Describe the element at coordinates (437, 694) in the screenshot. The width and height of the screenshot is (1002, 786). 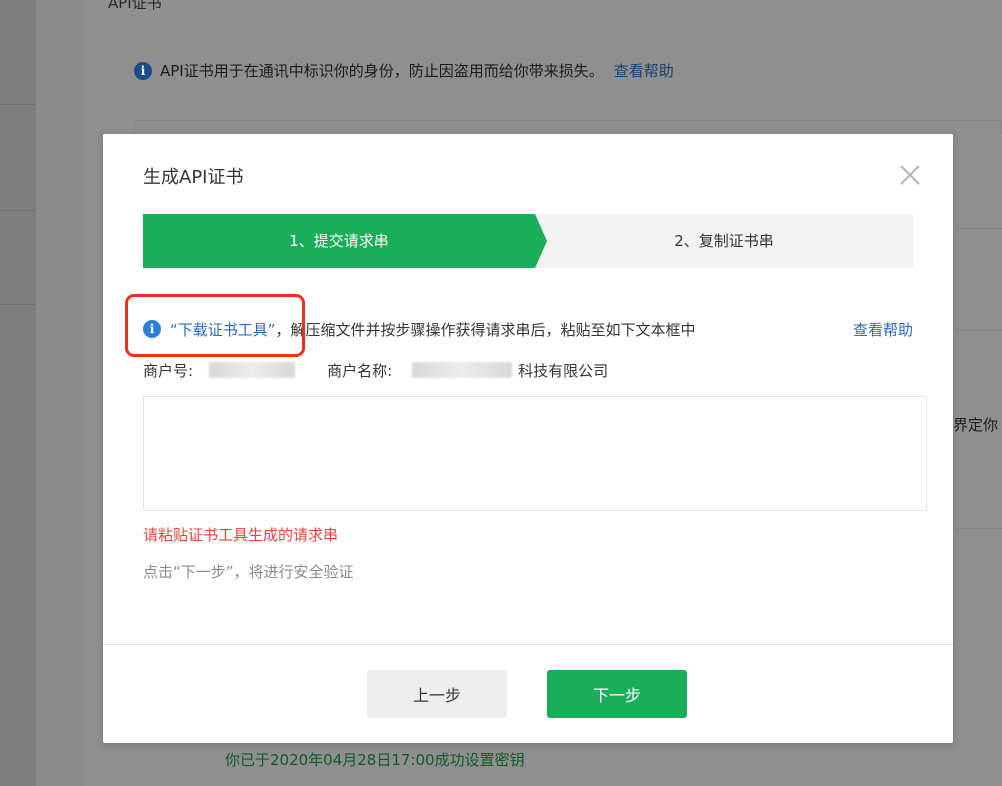
I see `previous-step-button: 上一步` at that location.